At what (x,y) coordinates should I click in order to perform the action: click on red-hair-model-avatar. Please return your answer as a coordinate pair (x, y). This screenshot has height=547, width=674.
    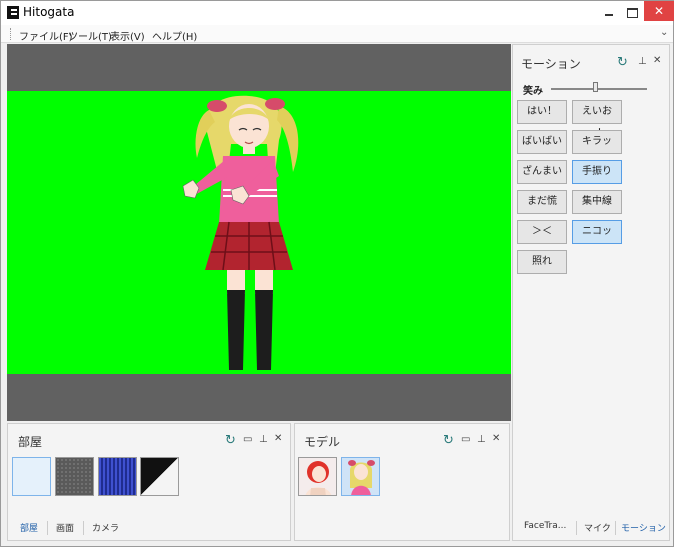
    Looking at the image, I should click on (318, 478).